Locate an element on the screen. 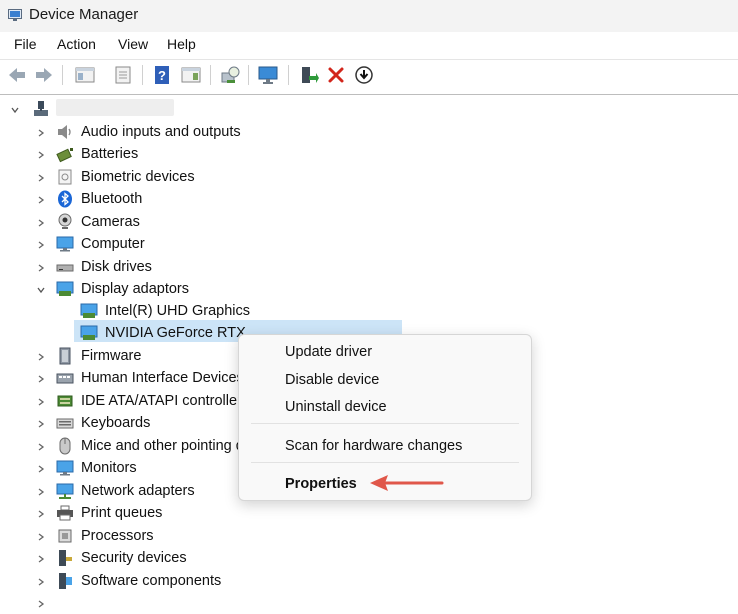 Image resolution: width=738 pixels, height=614 pixels. tree-item-network: Network adapters is located at coordinates (120, 491).